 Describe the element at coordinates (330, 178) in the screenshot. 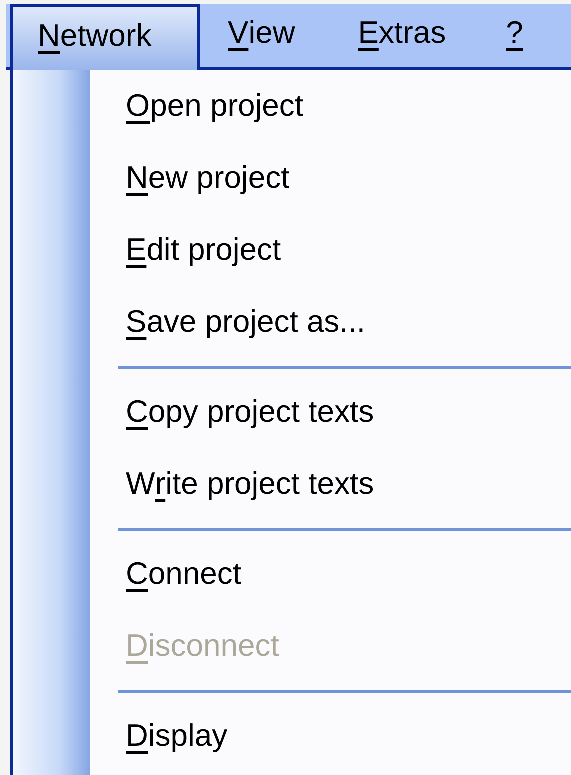

I see `menu-item: New project` at that location.